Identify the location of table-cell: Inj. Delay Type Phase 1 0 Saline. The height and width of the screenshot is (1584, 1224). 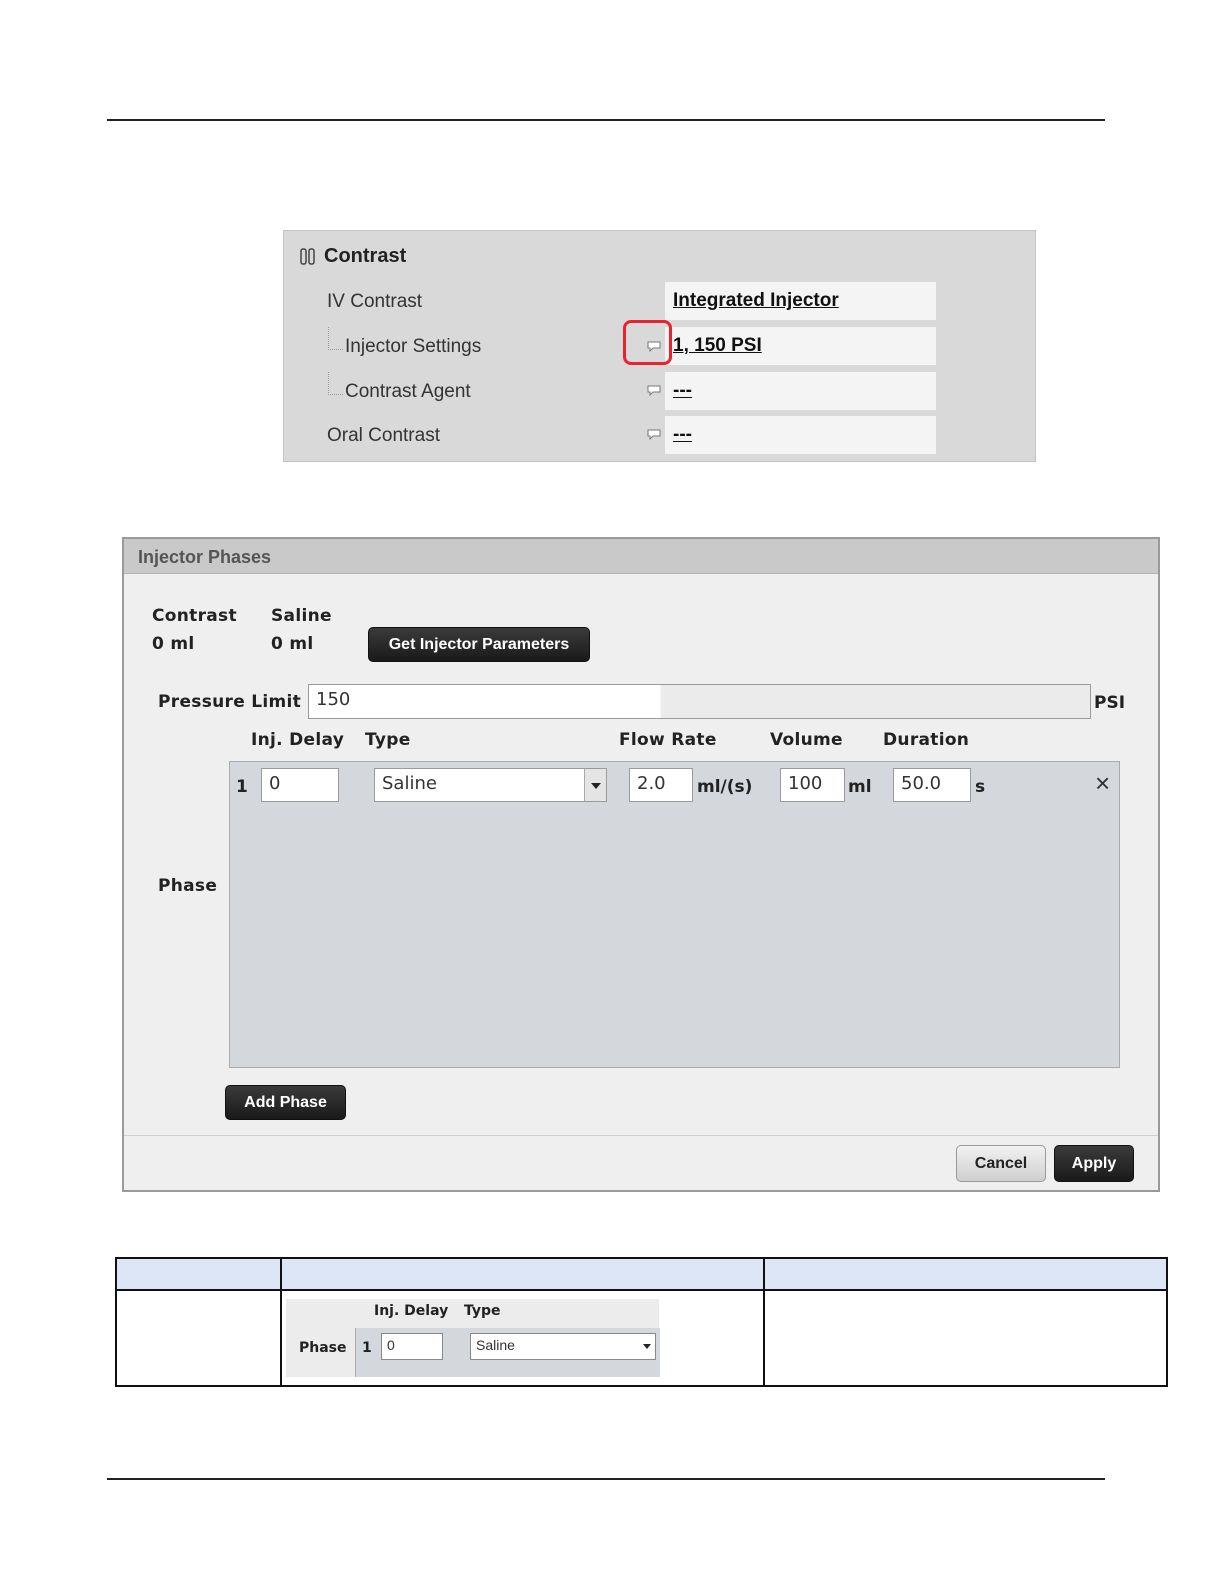
(522, 1338).